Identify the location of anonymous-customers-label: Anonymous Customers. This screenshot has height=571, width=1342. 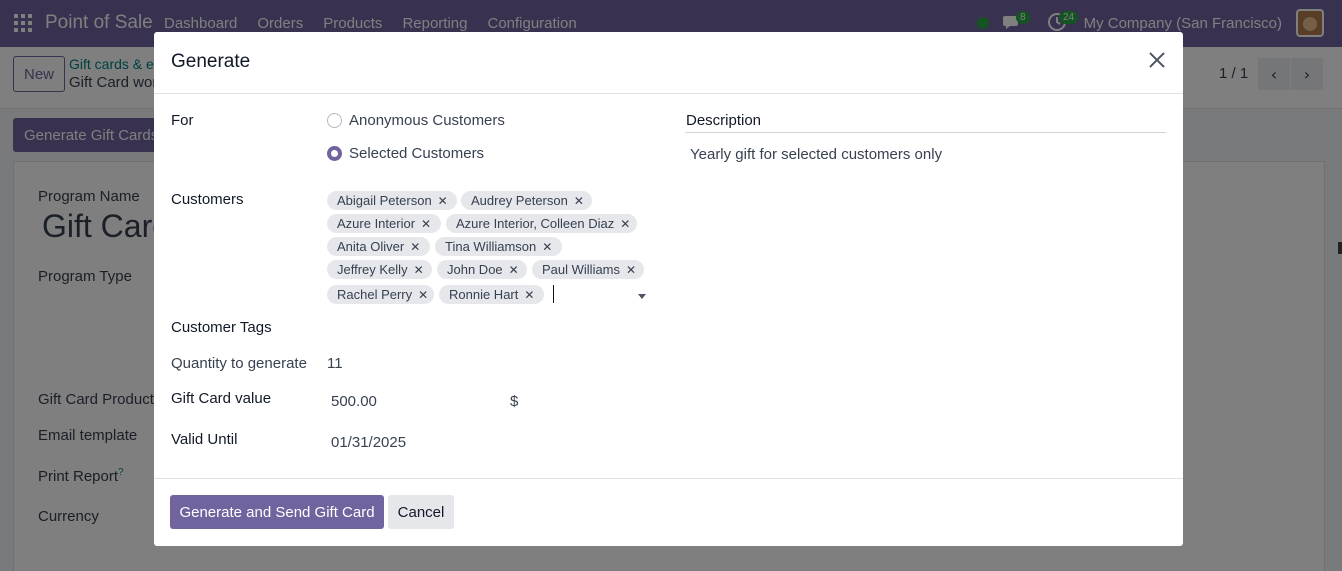
(427, 120).